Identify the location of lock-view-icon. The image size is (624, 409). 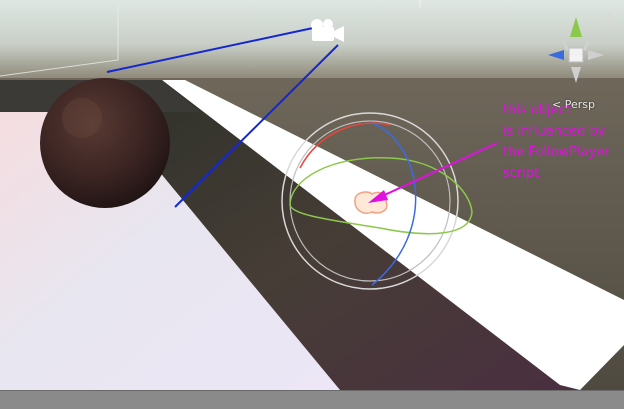
(610, 19).